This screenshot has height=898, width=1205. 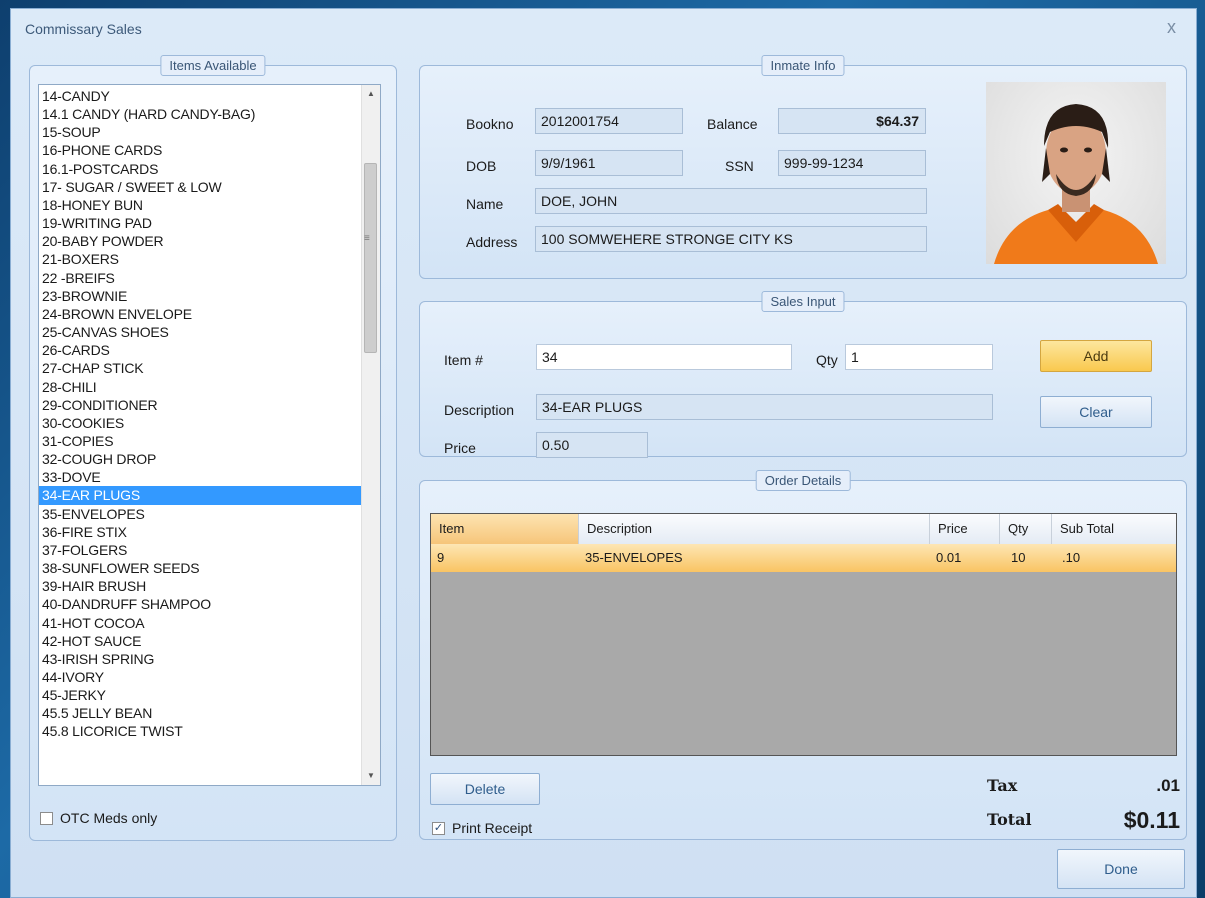 What do you see at coordinates (1002, 785) in the screenshot?
I see `tax-label: Tax` at bounding box center [1002, 785].